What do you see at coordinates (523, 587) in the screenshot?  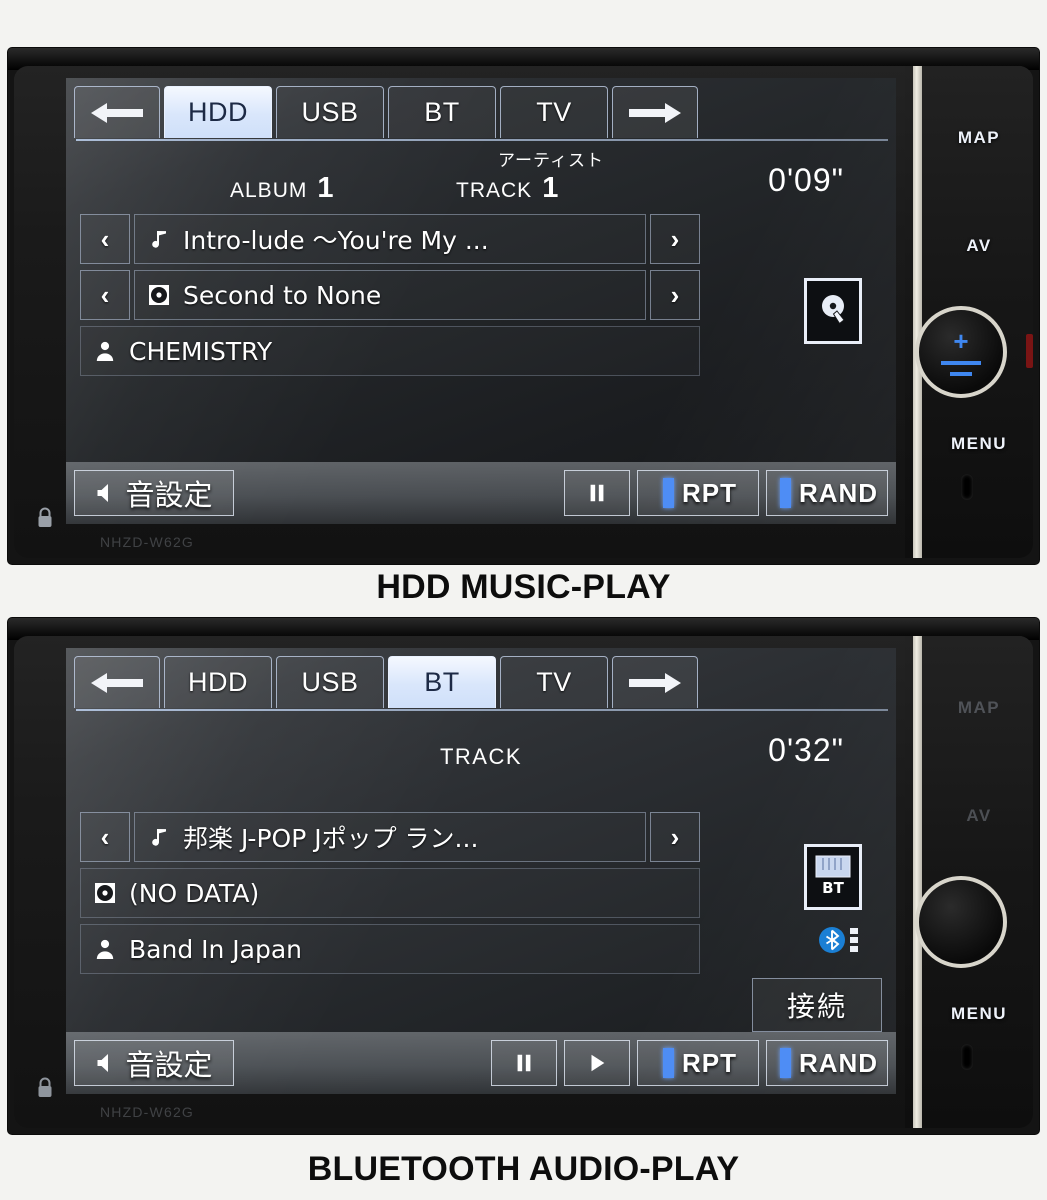 I see `caption-hdd: HDD MUSIC-PLAY` at bounding box center [523, 587].